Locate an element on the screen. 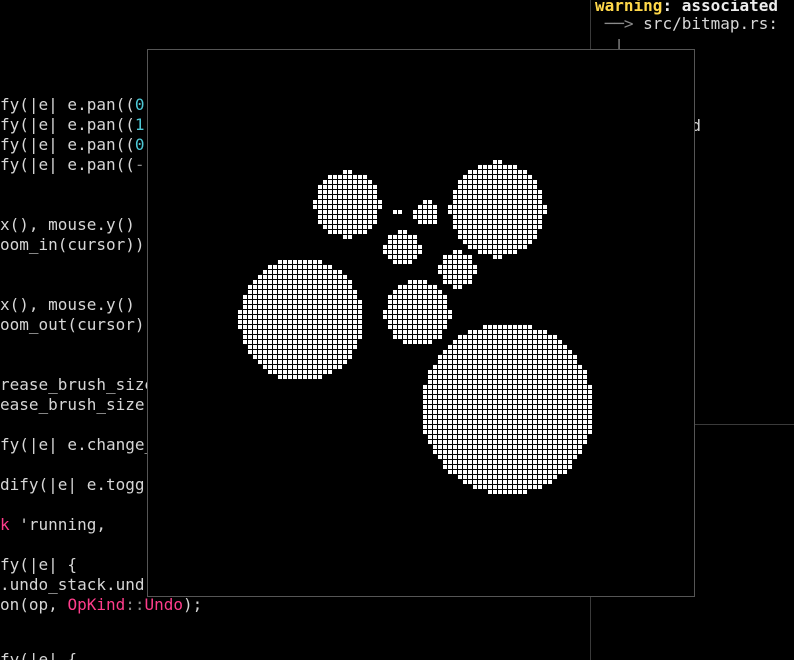  code-token: 'running, is located at coordinates (57, 524).